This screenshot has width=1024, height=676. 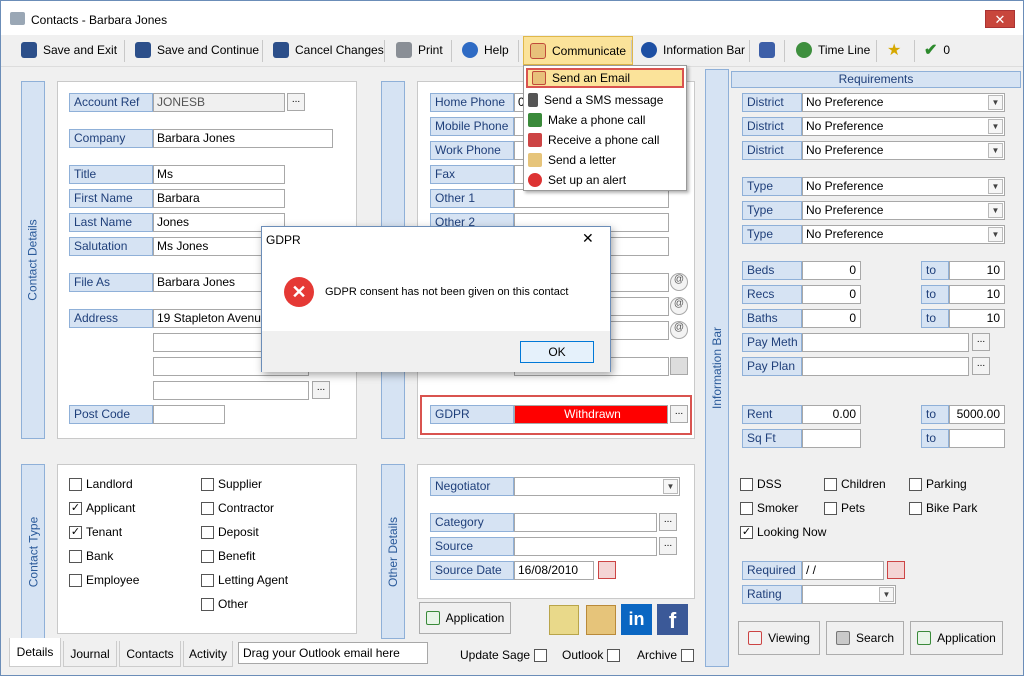 I want to click on contact-type-checkbox: Other, so click(x=224, y=604).